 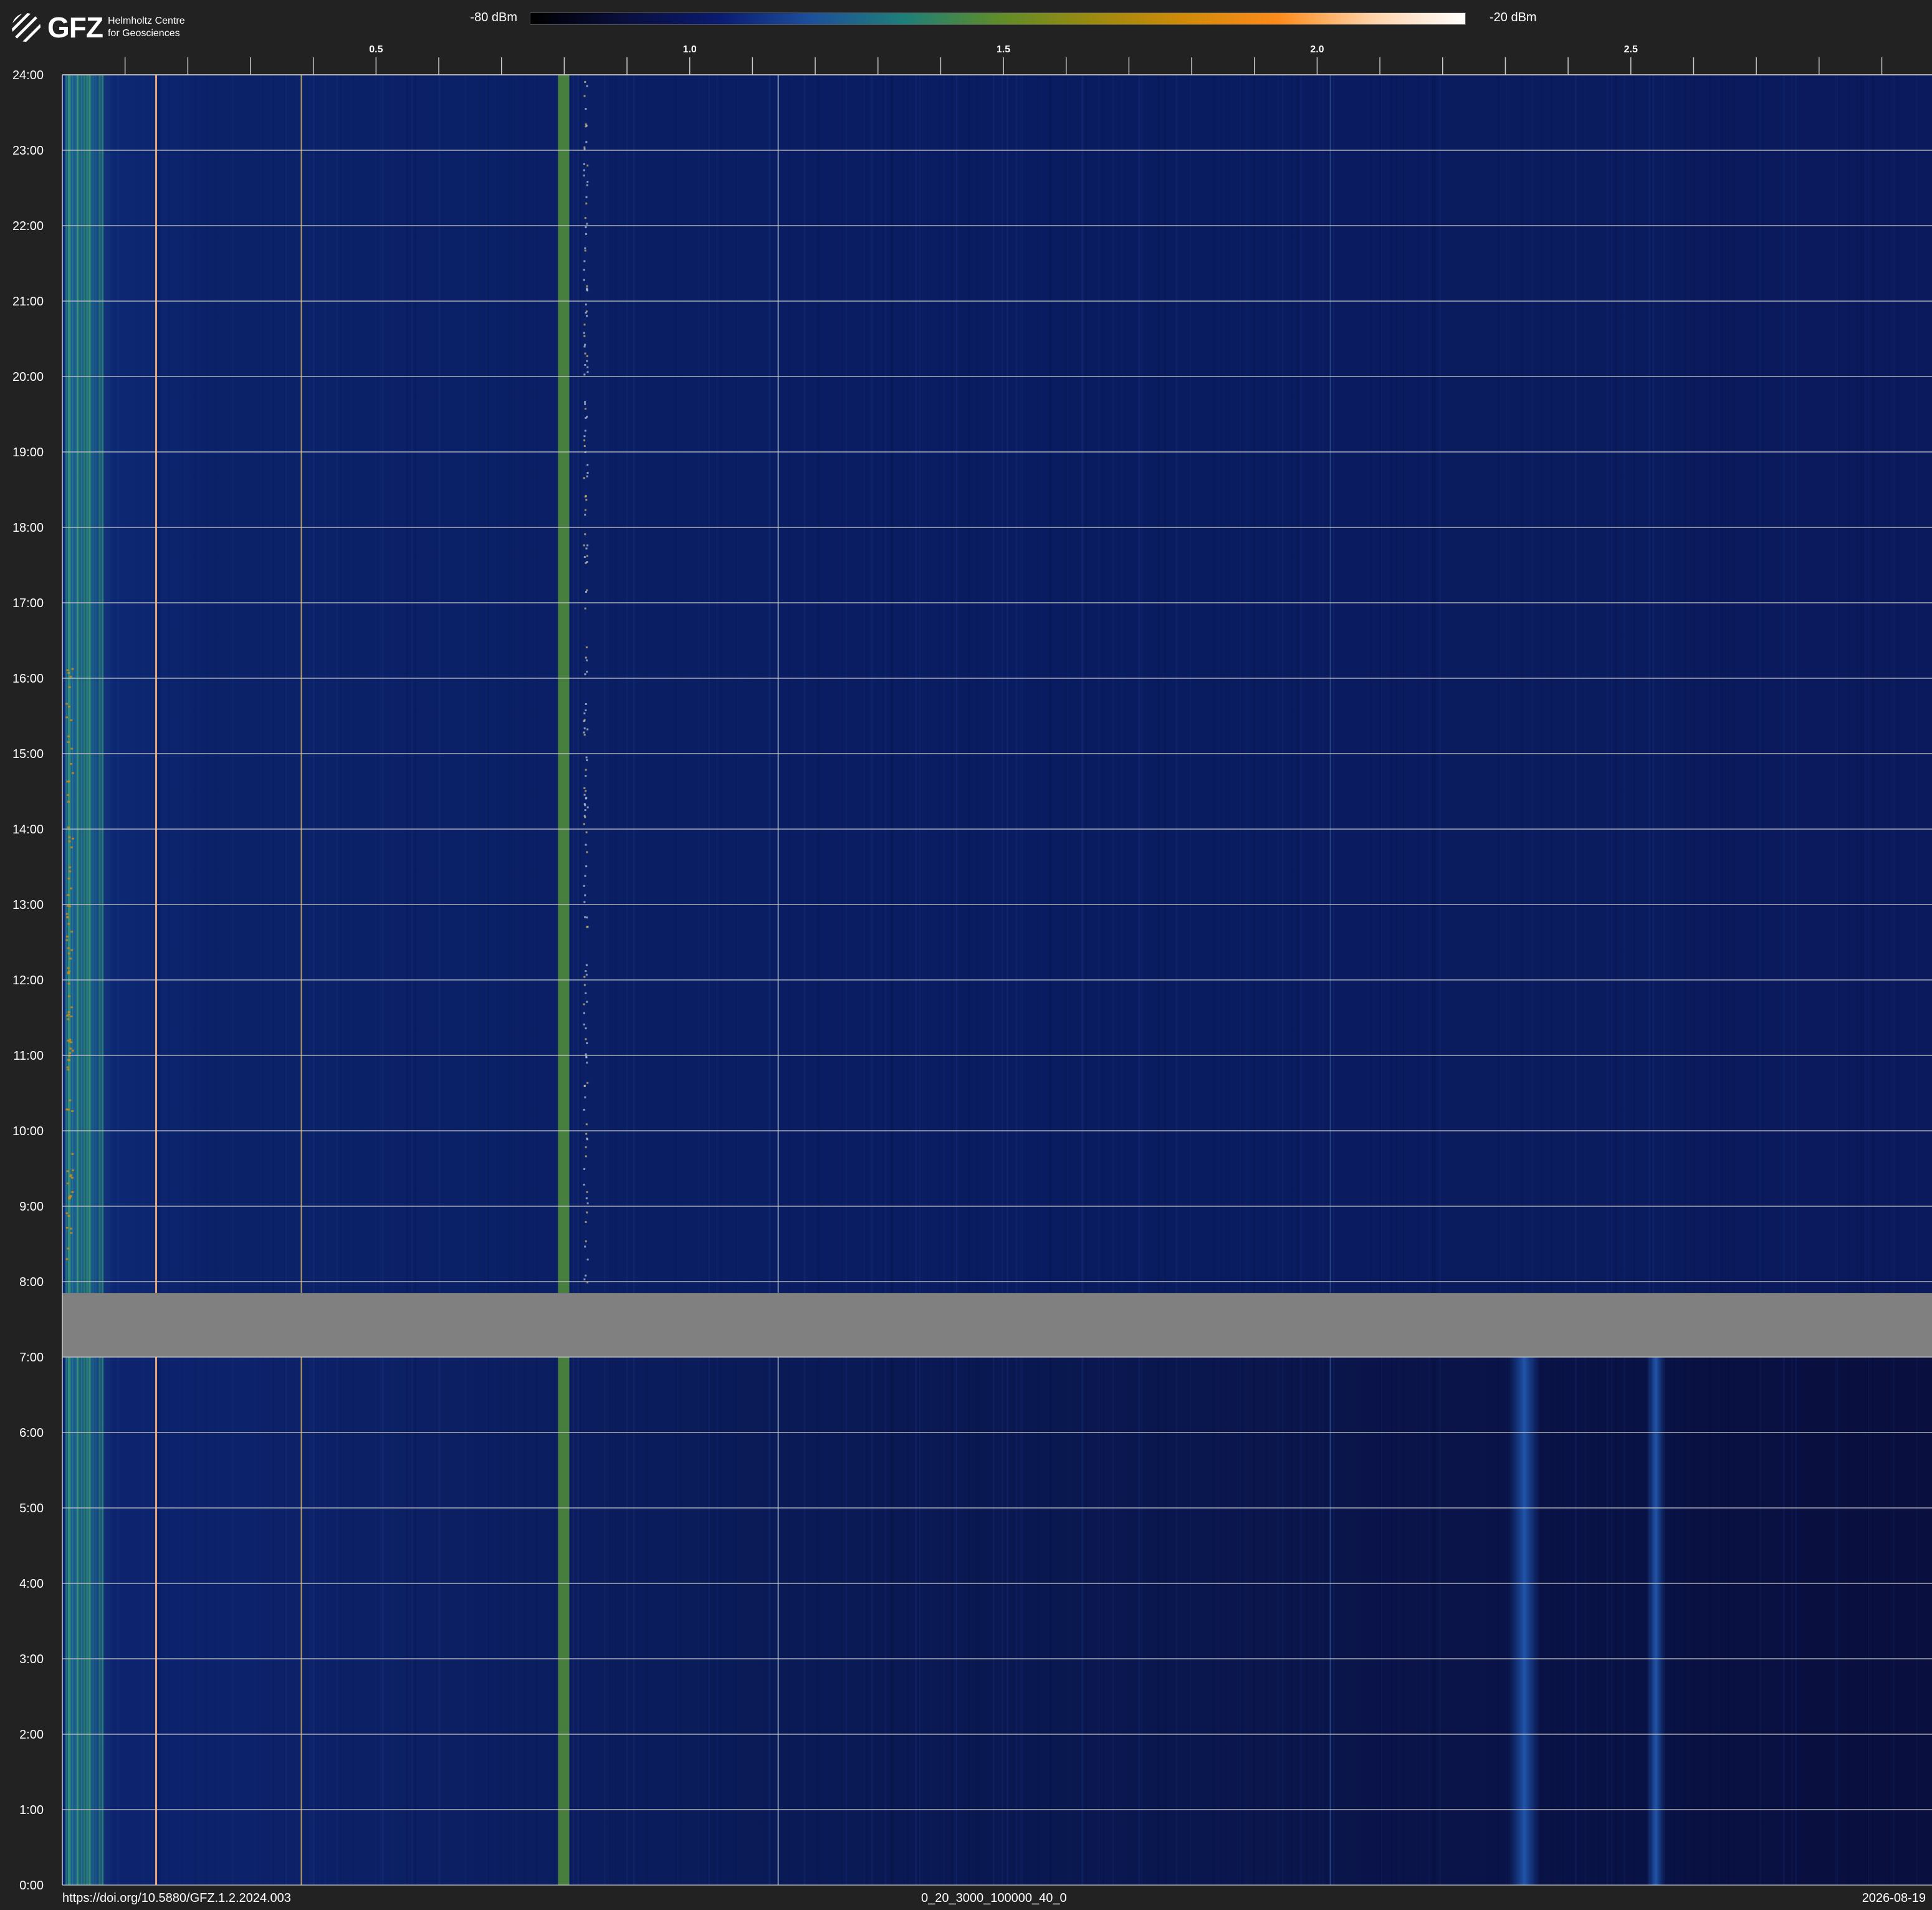 I want to click on y-tick-label: 22:00, so click(x=28, y=226).